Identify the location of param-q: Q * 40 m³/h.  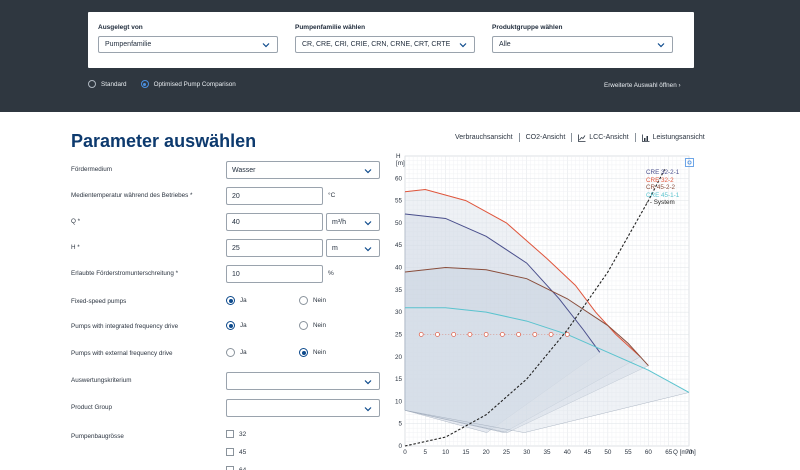
(231, 222).